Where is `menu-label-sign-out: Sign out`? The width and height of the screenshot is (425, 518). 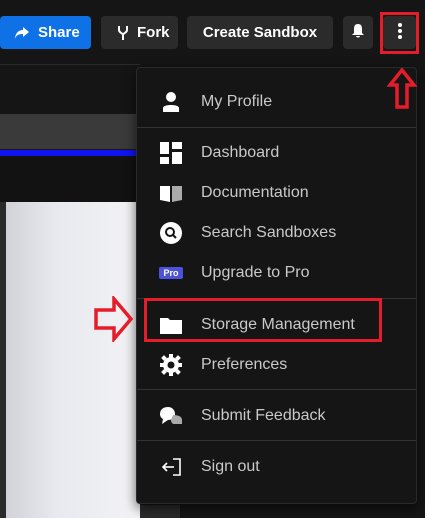 menu-label-sign-out: Sign out is located at coordinates (230, 466).